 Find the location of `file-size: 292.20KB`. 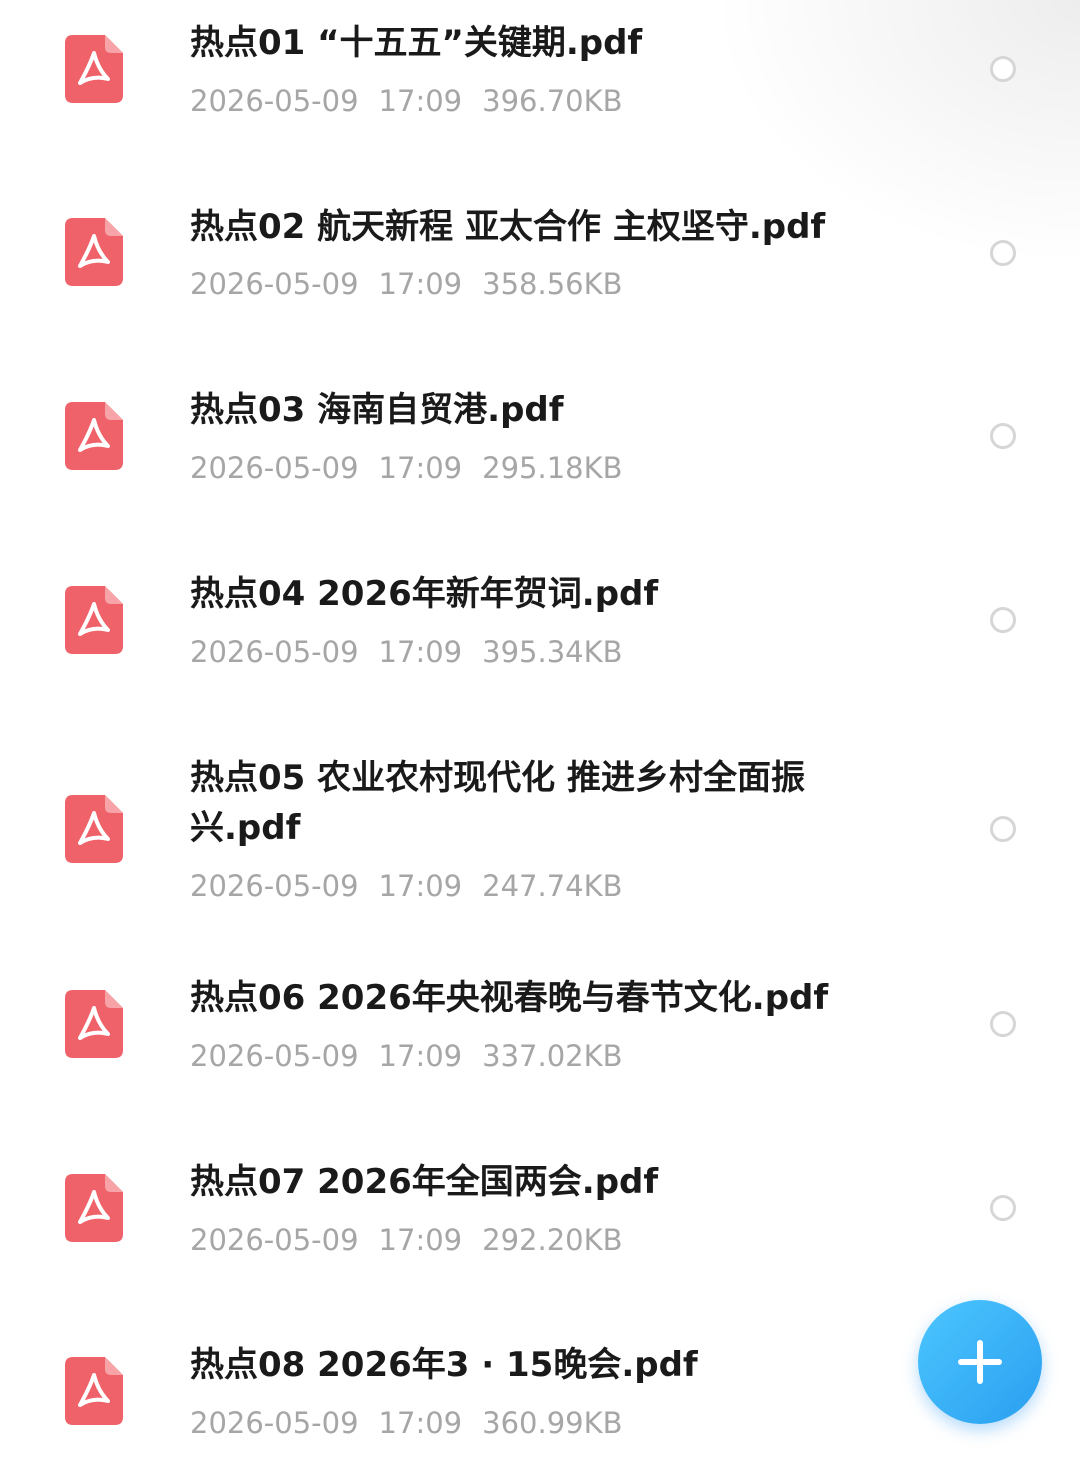

file-size: 292.20KB is located at coordinates (552, 1240).